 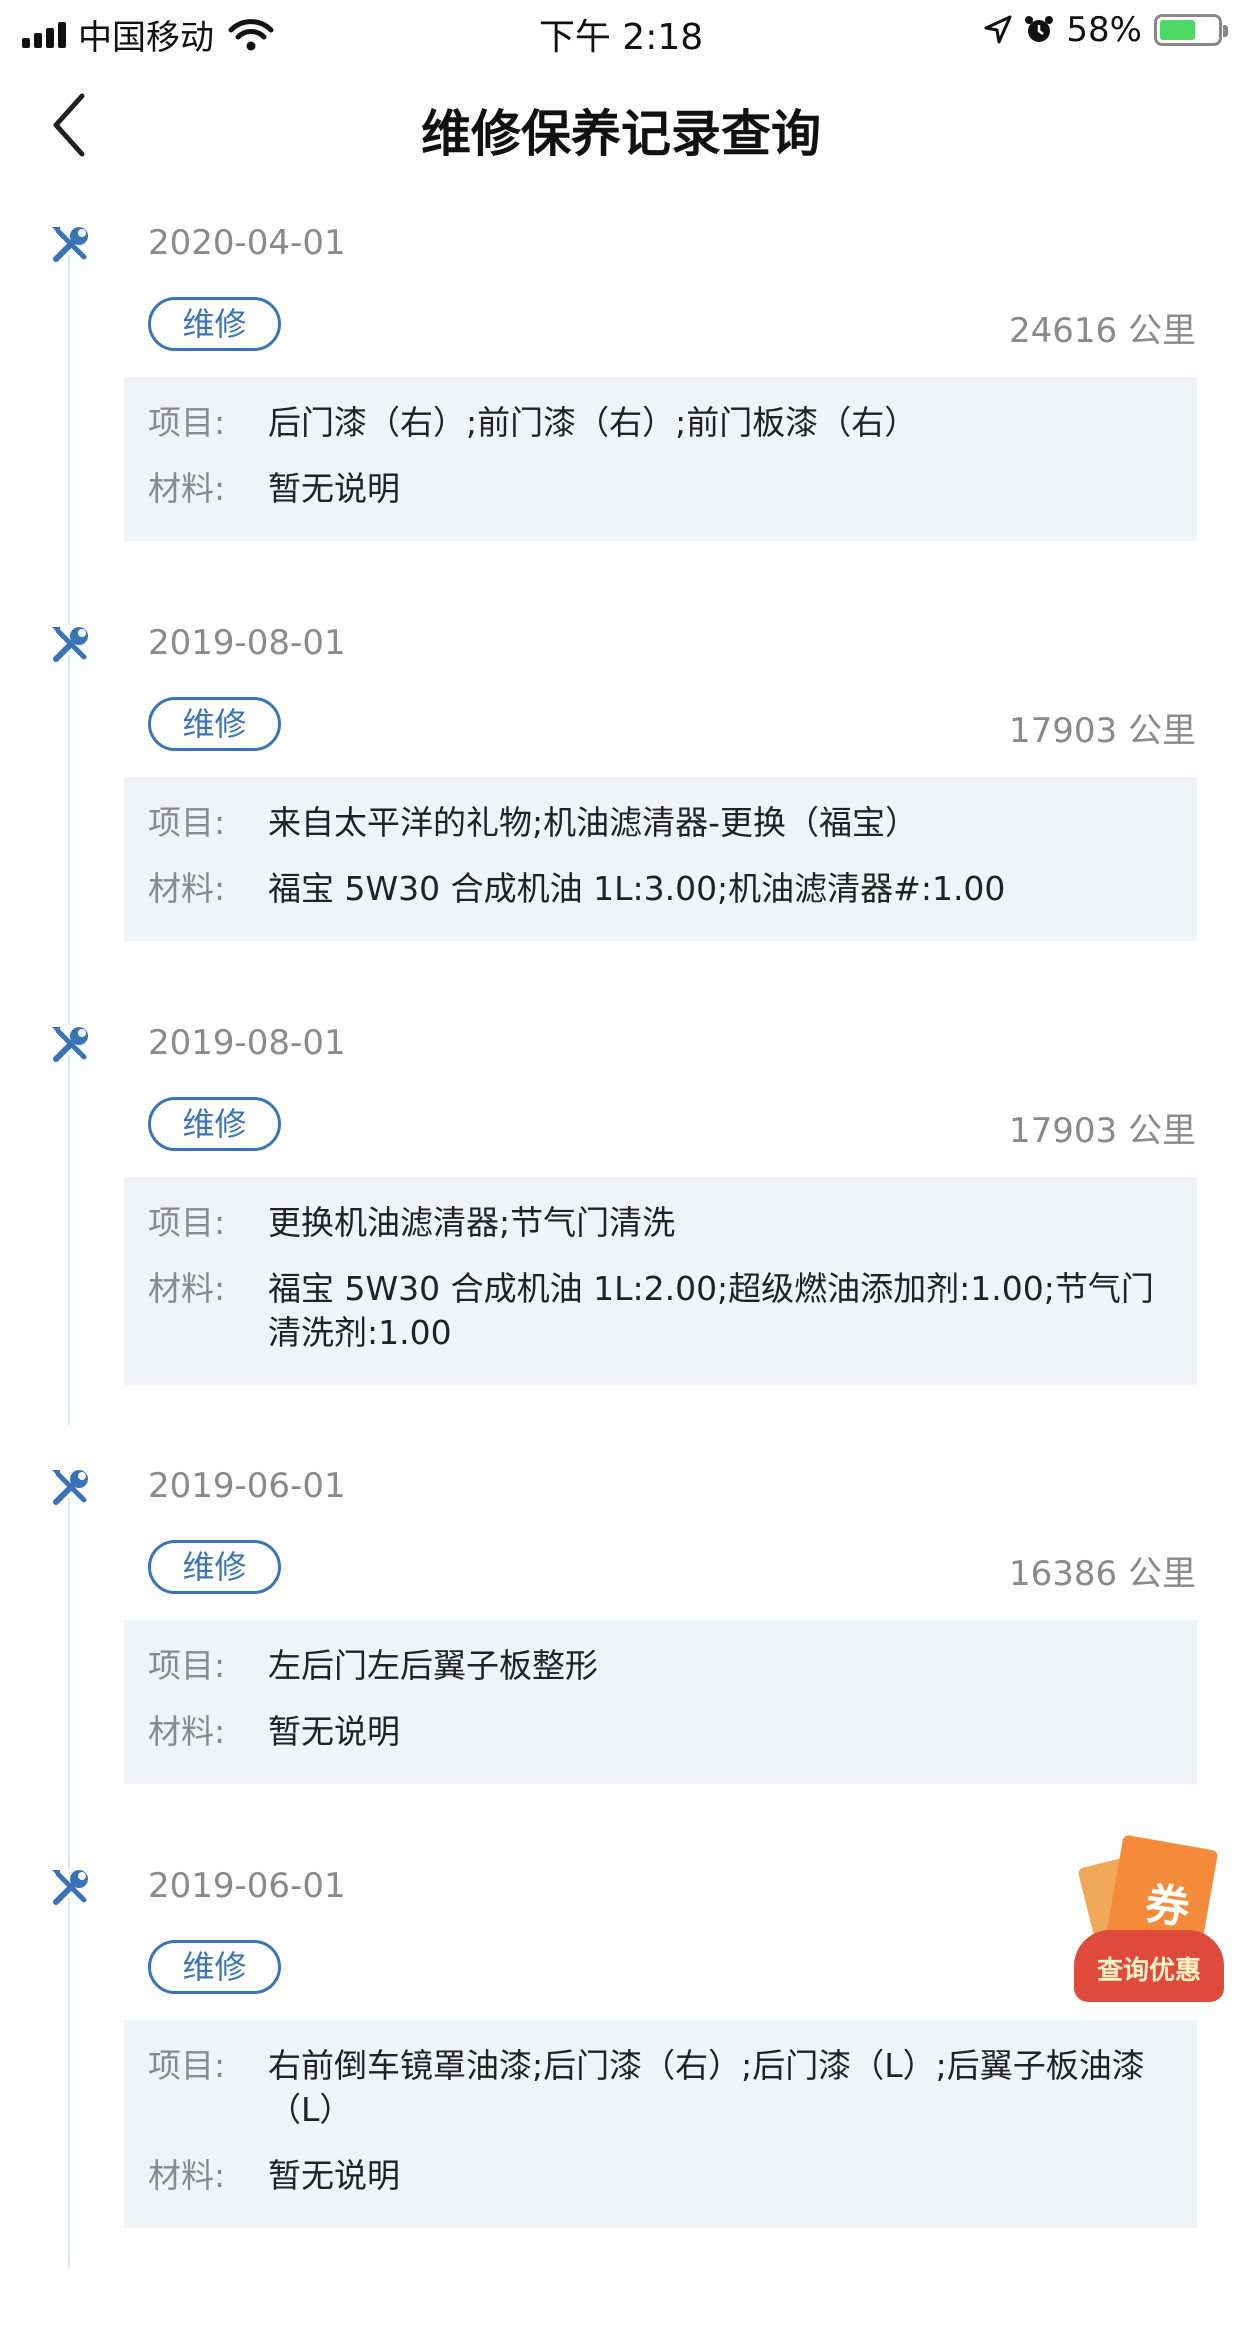 What do you see at coordinates (1191, 30) in the screenshot?
I see `battery-icon` at bounding box center [1191, 30].